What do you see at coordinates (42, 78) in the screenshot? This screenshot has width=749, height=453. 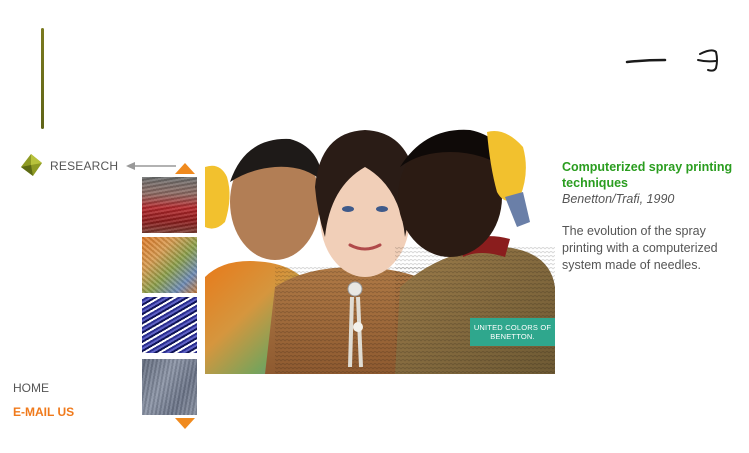 I see `decorative-line` at bounding box center [42, 78].